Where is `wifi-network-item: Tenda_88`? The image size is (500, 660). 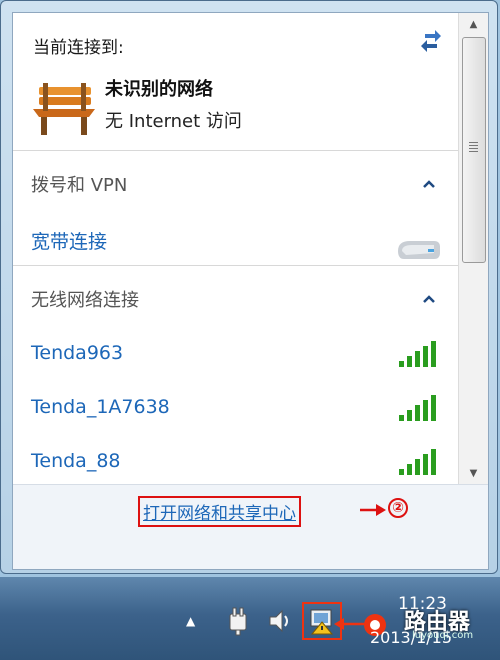
wifi-network-item: Tenda_88 is located at coordinates (76, 461).